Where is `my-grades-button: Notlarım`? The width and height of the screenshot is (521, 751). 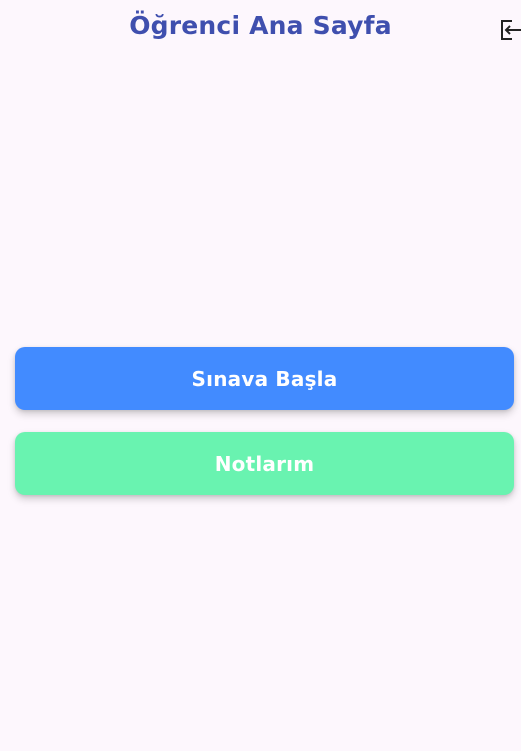
my-grades-button: Notlarım is located at coordinates (264, 463).